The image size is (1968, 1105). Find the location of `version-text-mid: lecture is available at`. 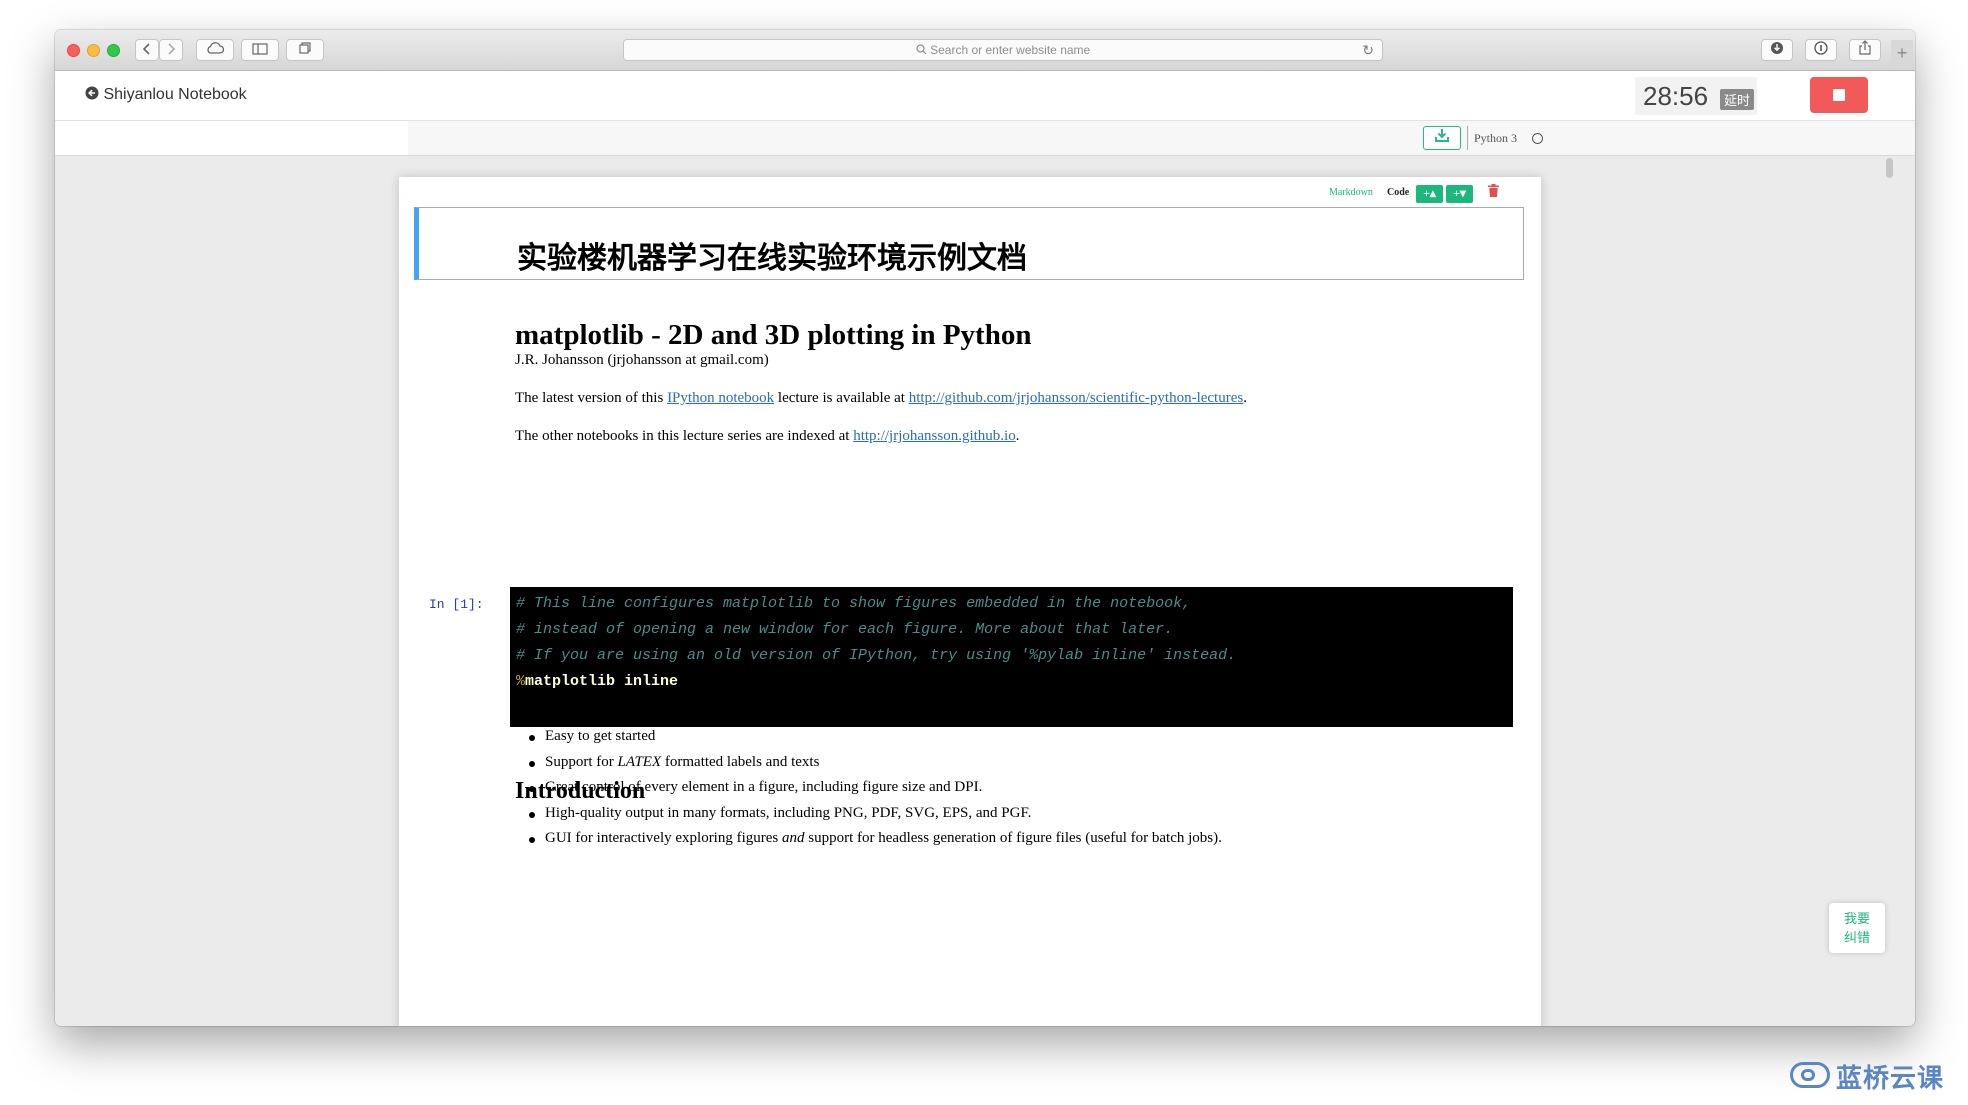

version-text-mid: lecture is available at is located at coordinates (841, 398).